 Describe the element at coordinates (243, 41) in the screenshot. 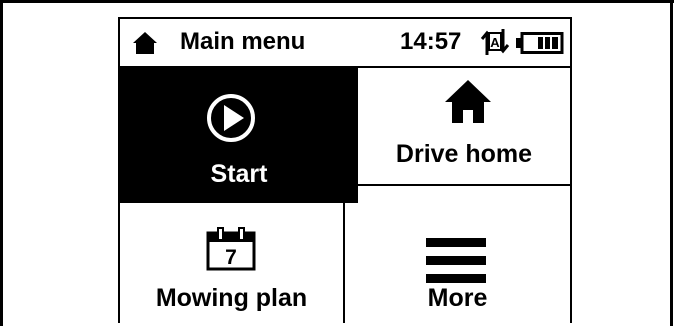

I see `page-title: Main menu` at that location.